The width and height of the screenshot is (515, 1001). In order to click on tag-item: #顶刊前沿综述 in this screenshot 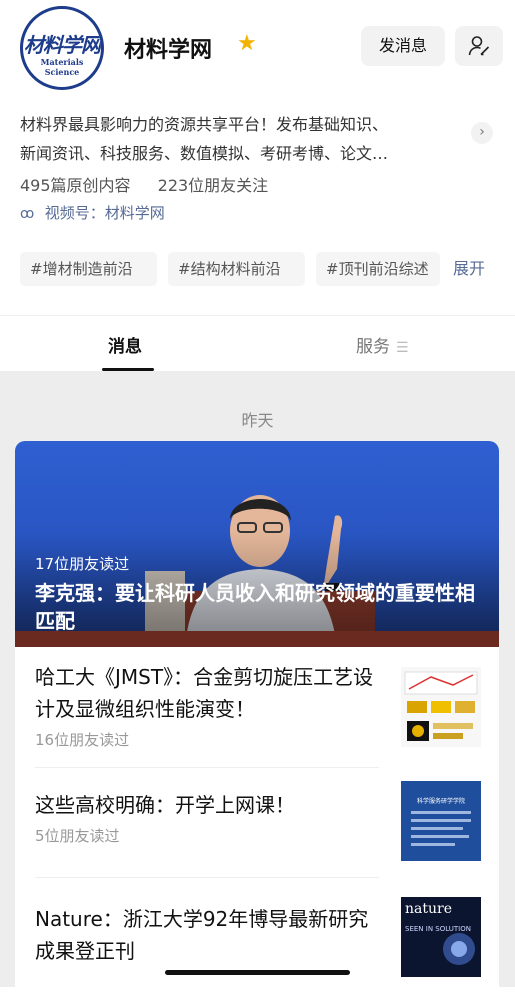, I will do `click(378, 269)`.